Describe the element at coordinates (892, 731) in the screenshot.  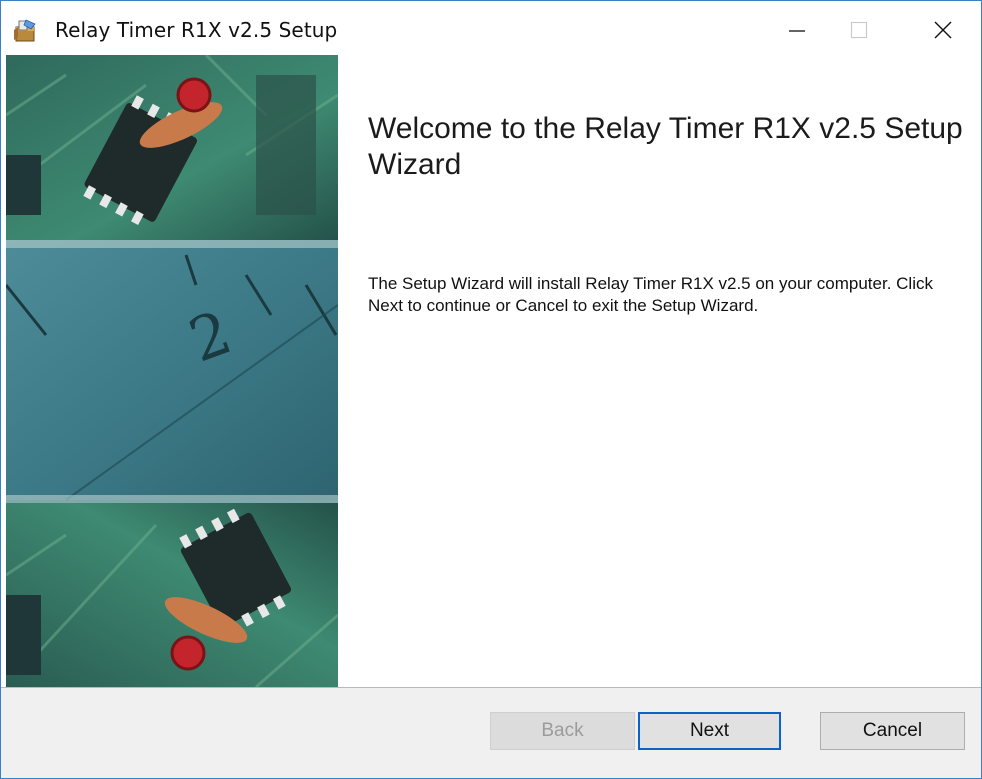
I see `cancel-button: Cancel` at that location.